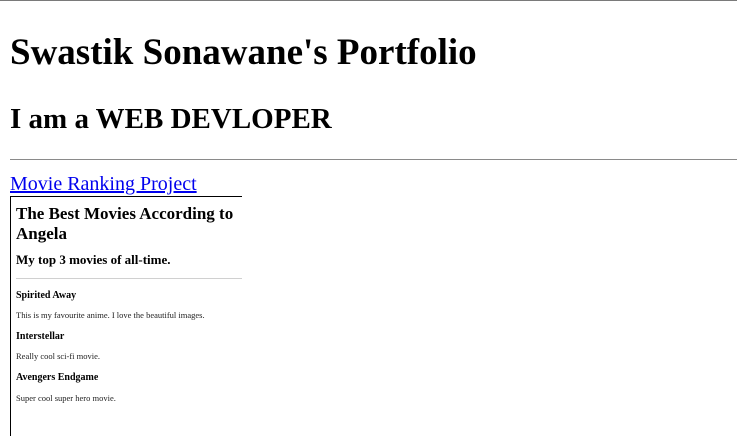  I want to click on embedded-page-subtitle: My top 3 movies of all-time., so click(93, 259).